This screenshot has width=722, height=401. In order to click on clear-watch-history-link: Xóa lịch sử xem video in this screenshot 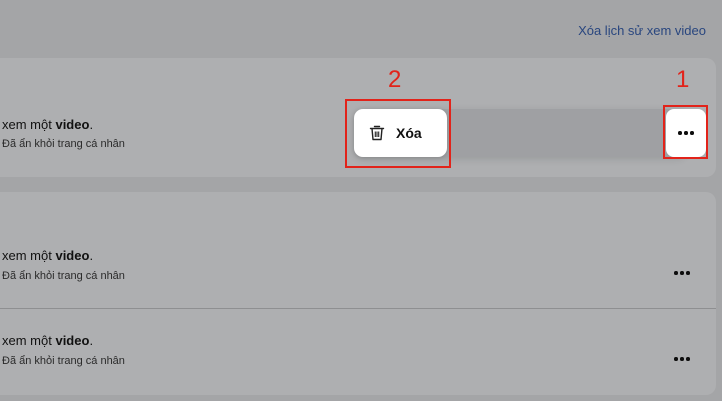, I will do `click(642, 30)`.